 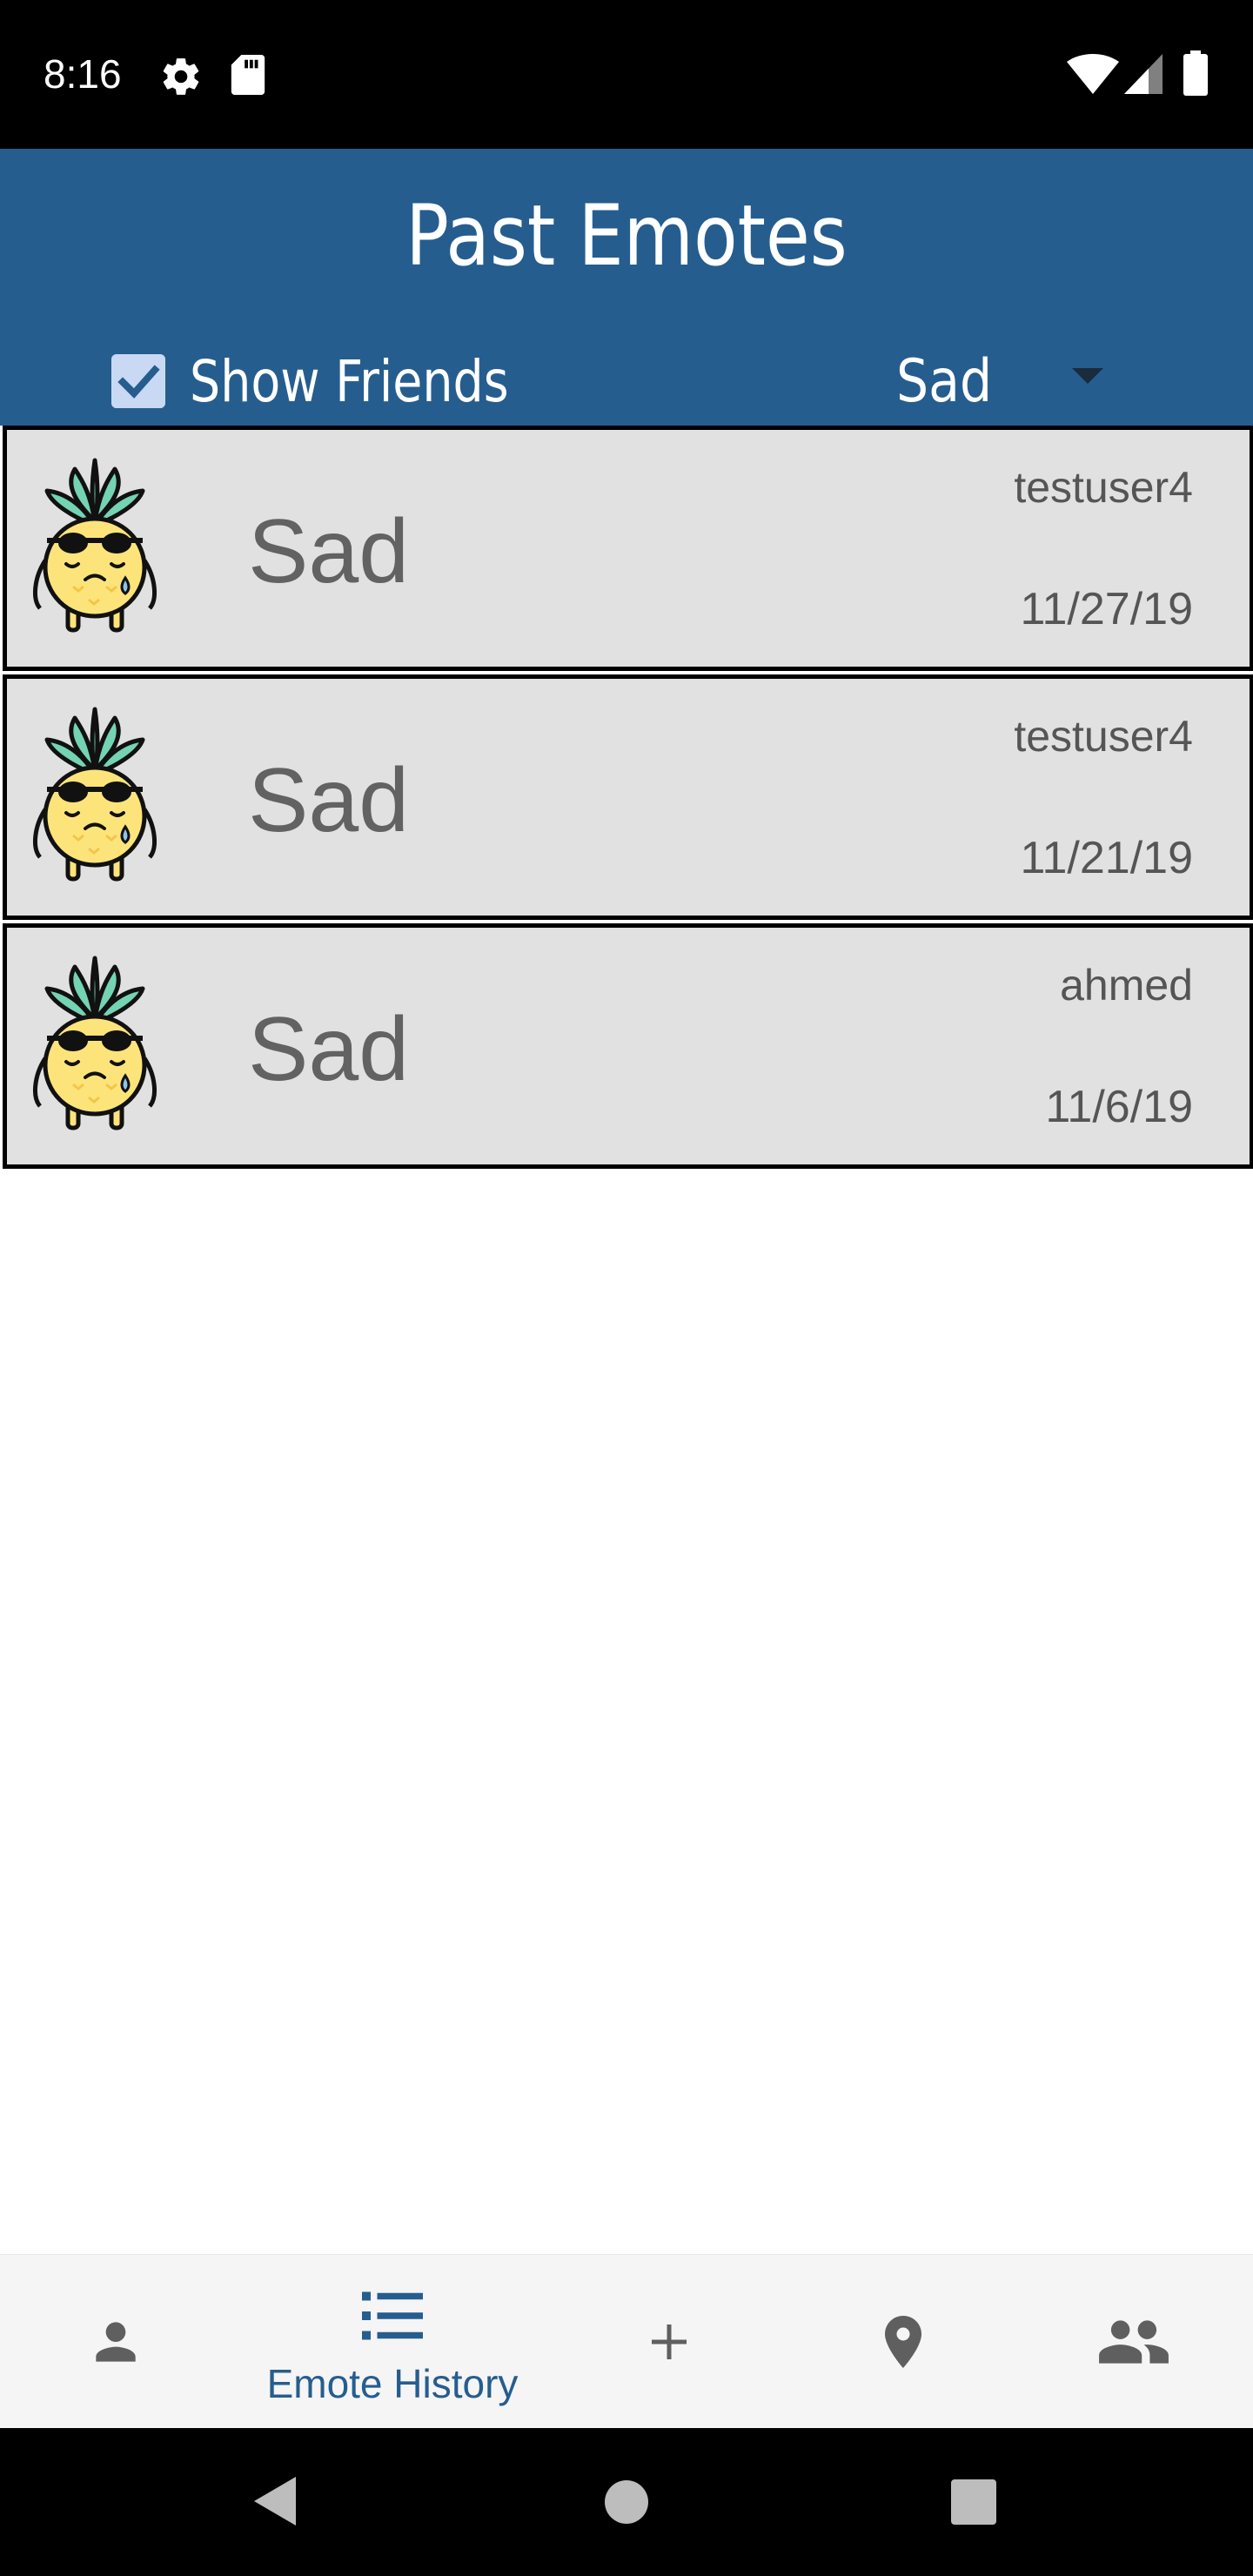 I want to click on nav-map, so click(x=900, y=2342).